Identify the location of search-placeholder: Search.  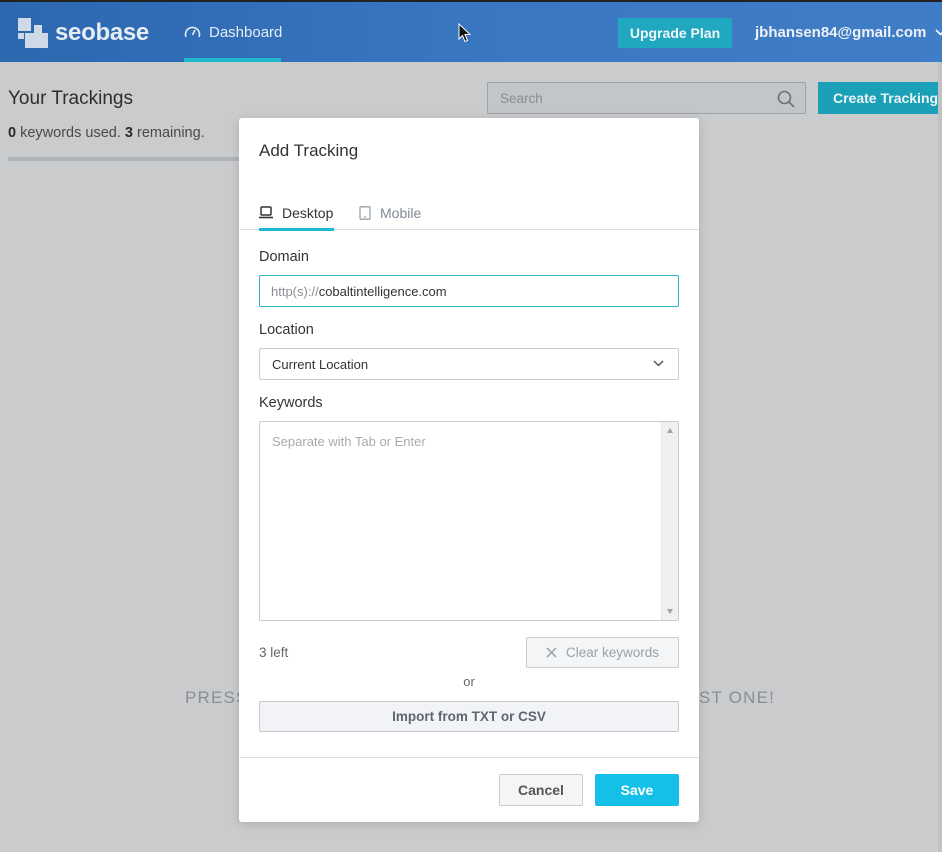
(521, 98).